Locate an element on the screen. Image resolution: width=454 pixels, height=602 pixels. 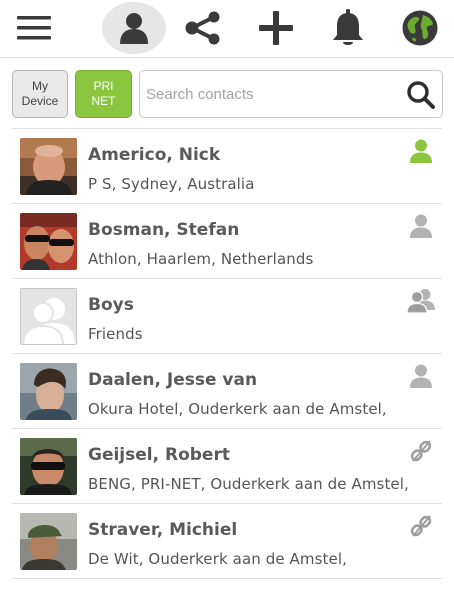
contact-detail: De Wit, Ouderkerk aan de Amstel, is located at coordinates (217, 559).